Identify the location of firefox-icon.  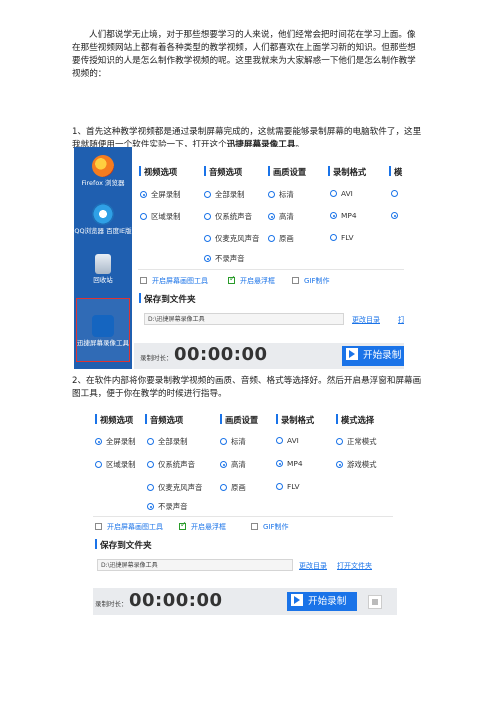
(103, 166).